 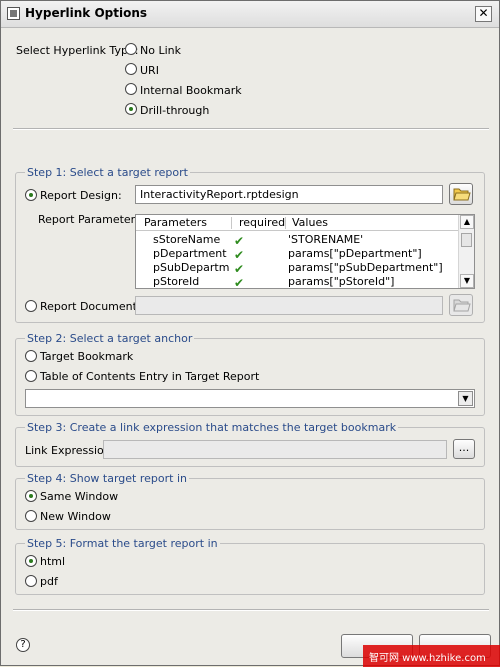 What do you see at coordinates (91, 219) in the screenshot?
I see `report-parameters-label: Report Parameters:` at bounding box center [91, 219].